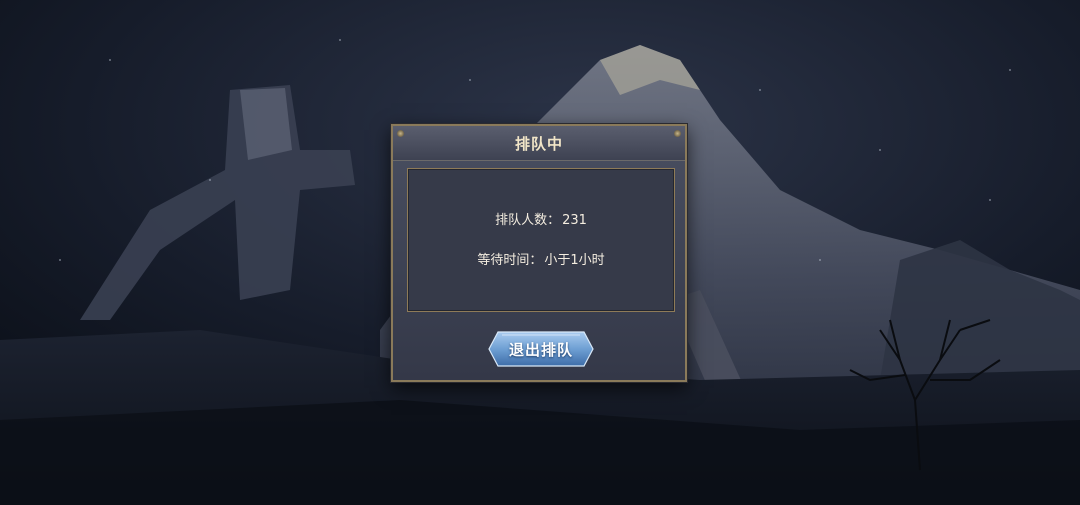 This screenshot has height=505, width=1080. What do you see at coordinates (510, 260) in the screenshot?
I see `wait-time-label: 等待时间：` at bounding box center [510, 260].